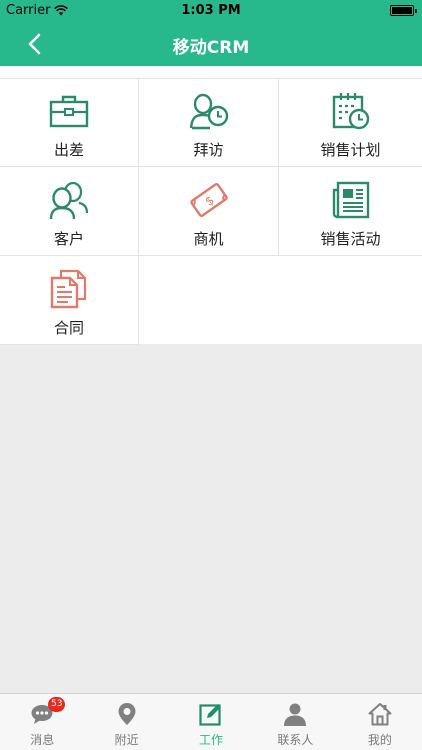 This screenshot has height=750, width=422. Describe the element at coordinates (211, 72) in the screenshot. I see `grid-top-spacer` at that location.